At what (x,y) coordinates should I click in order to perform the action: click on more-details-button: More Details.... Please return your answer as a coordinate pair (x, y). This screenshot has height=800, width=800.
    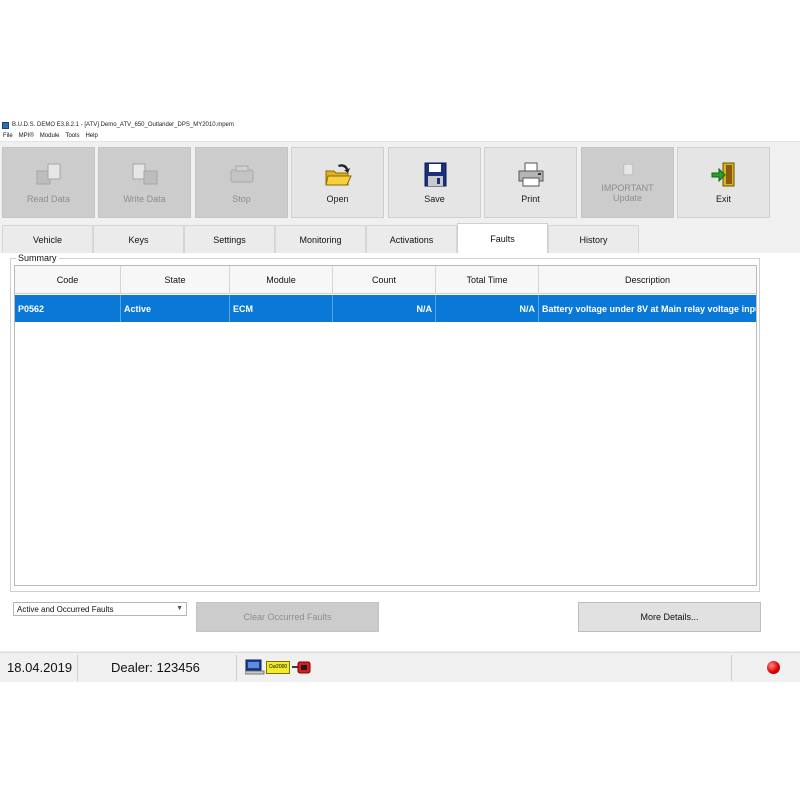
    Looking at the image, I should click on (669, 617).